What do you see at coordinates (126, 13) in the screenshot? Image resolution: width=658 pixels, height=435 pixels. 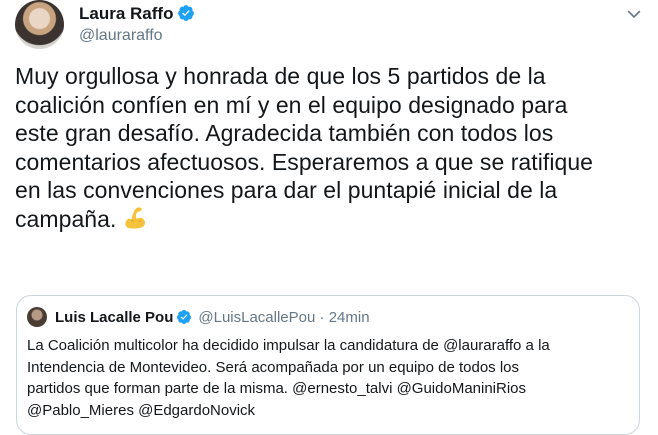 I see `author-name: Laura Raffo` at bounding box center [126, 13].